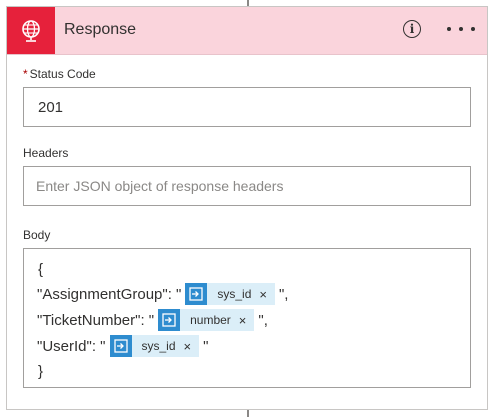  Describe the element at coordinates (46, 153) in the screenshot. I see `headers-label: Headers` at that location.